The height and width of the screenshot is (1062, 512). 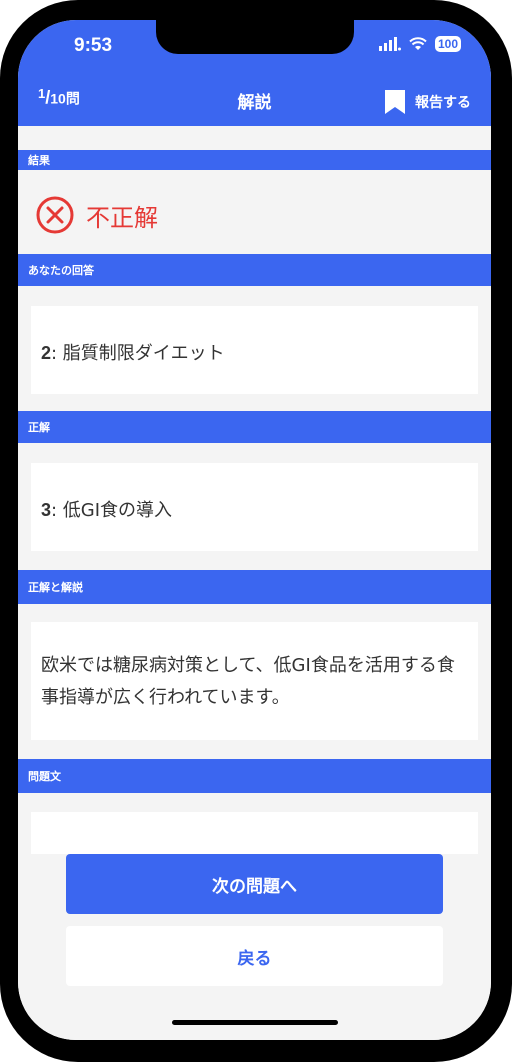 What do you see at coordinates (46, 353) in the screenshot?
I see `your-answer-number: 2` at bounding box center [46, 353].